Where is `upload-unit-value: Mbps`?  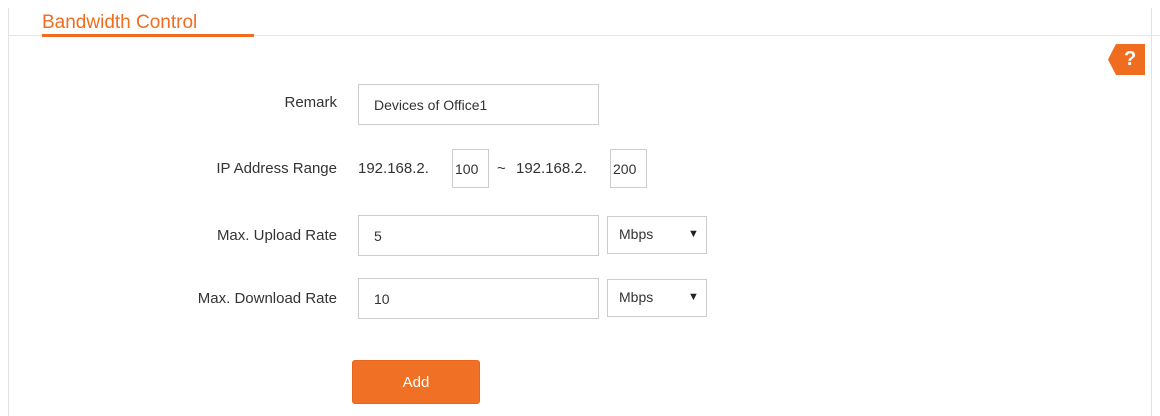
upload-unit-value: Mbps is located at coordinates (636, 234).